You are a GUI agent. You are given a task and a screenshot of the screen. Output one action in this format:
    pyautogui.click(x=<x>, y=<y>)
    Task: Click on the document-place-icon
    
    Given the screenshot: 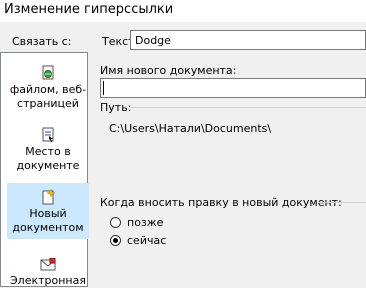 What is the action you would take?
    pyautogui.click(x=48, y=134)
    